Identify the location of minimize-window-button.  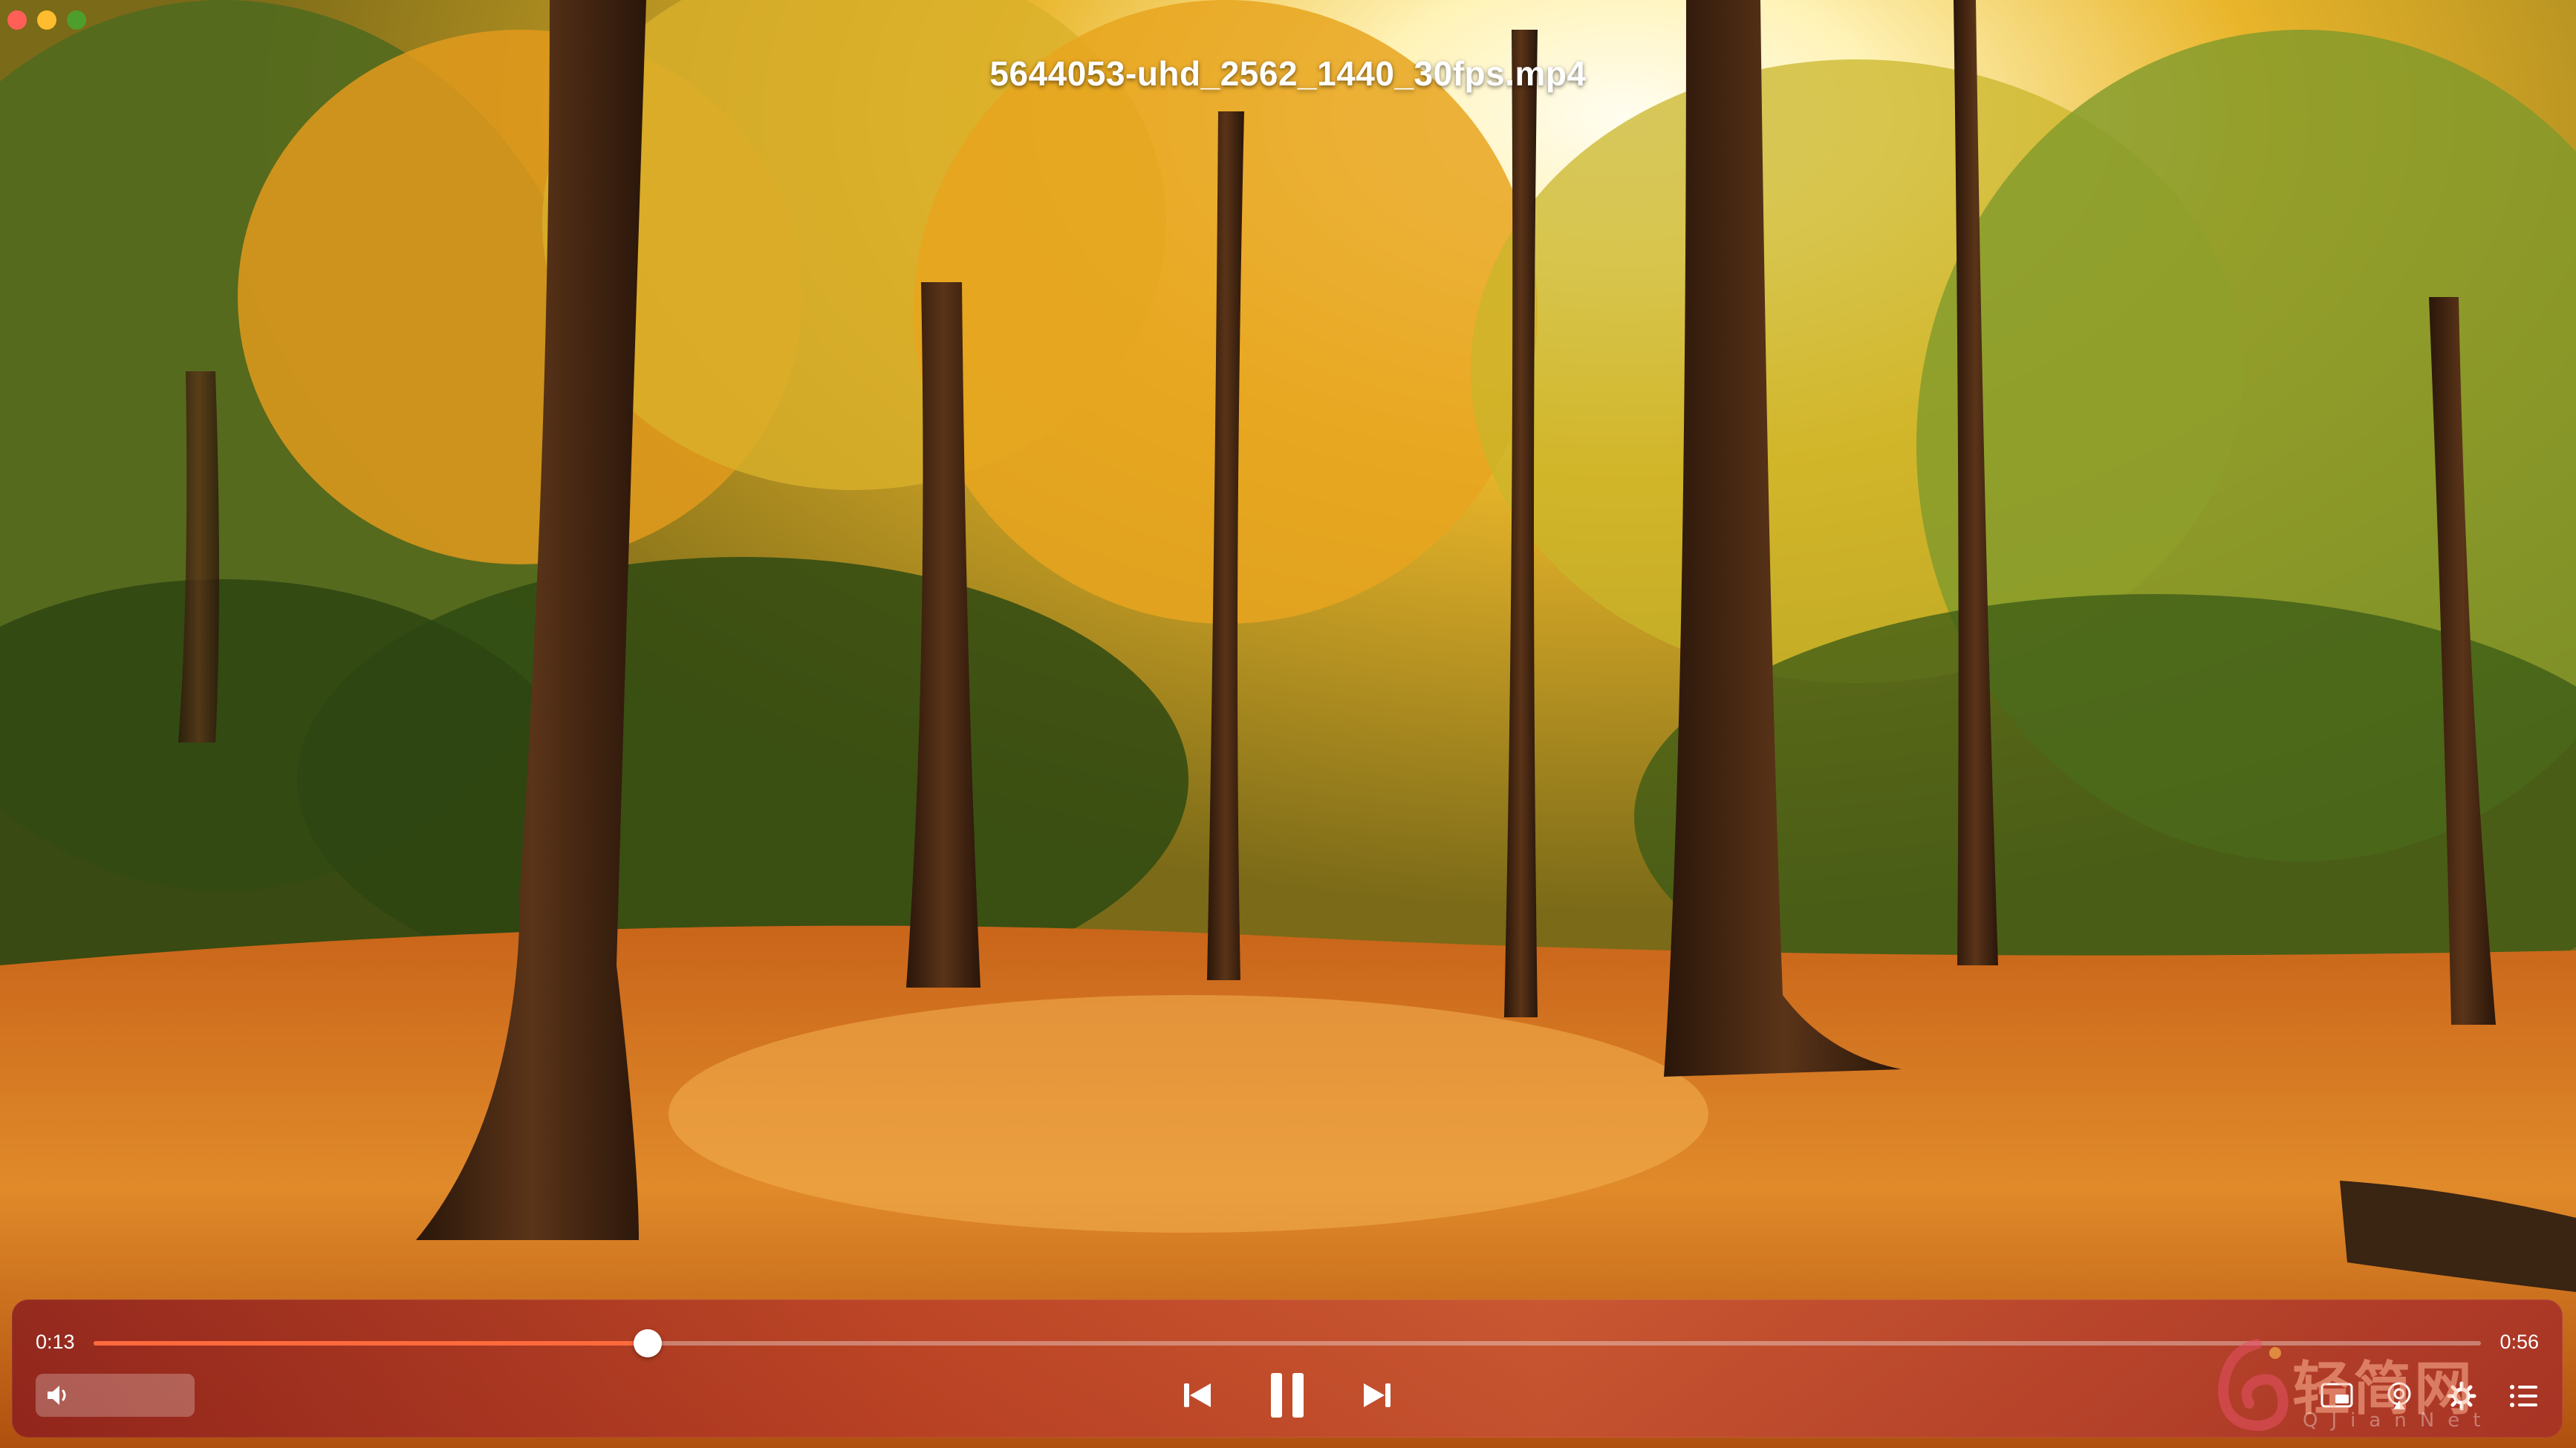
(46, 20).